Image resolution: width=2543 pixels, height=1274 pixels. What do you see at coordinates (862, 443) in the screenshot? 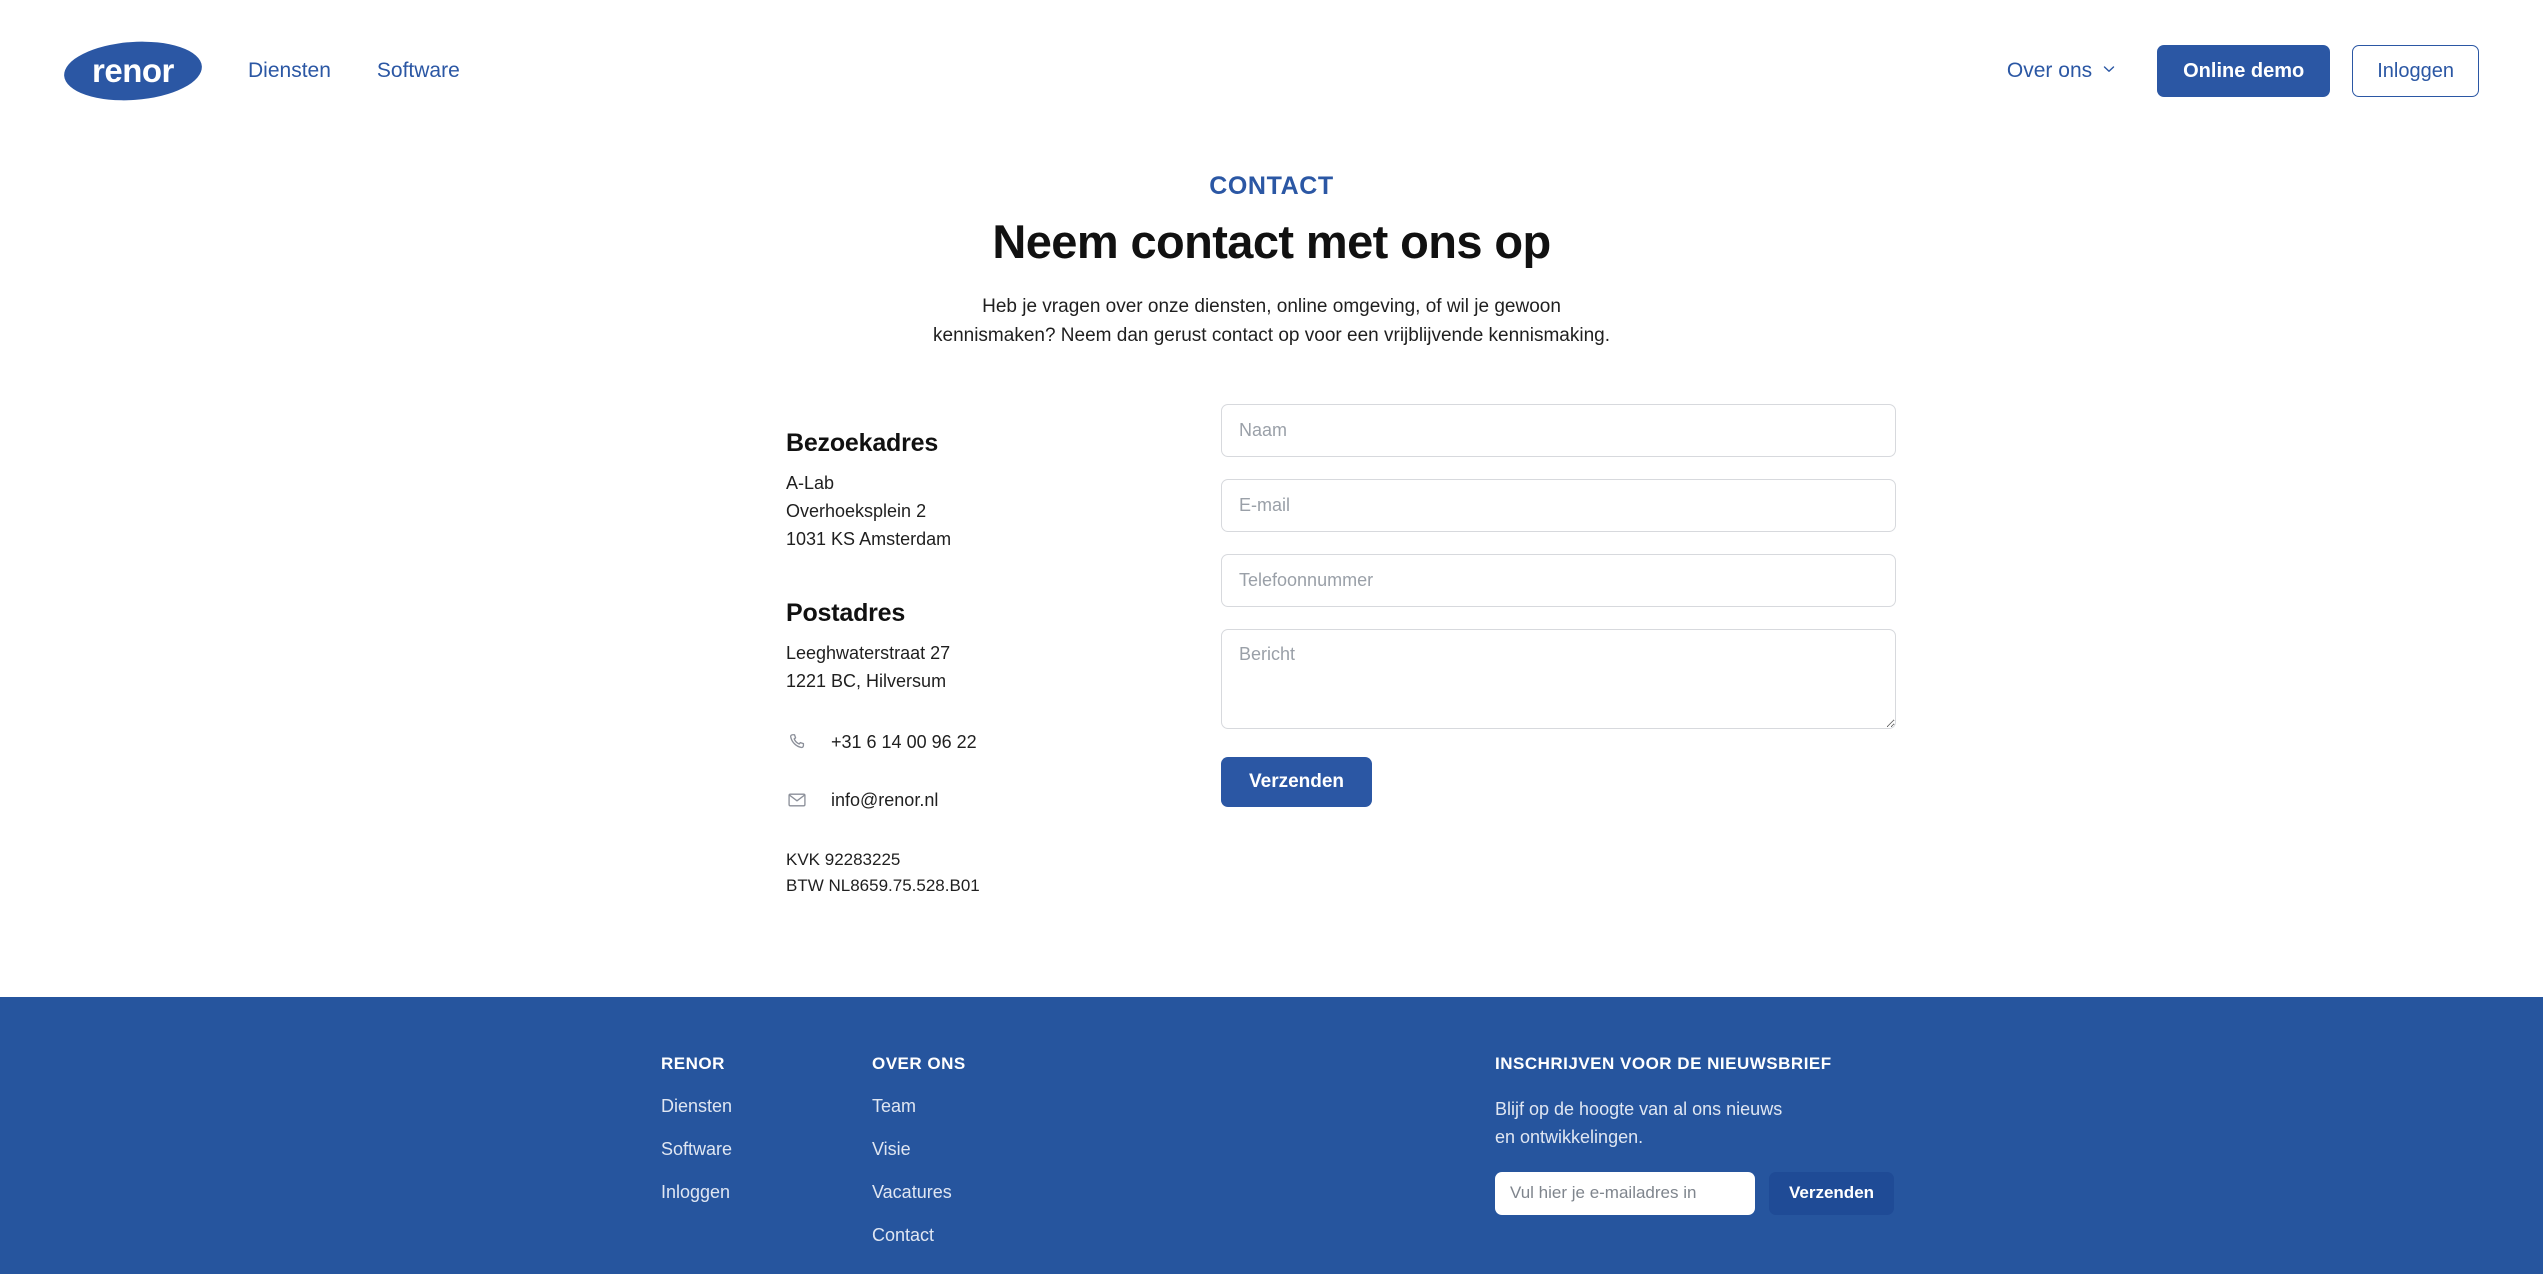
I see `visit-address-heading: Bezoekadres` at bounding box center [862, 443].